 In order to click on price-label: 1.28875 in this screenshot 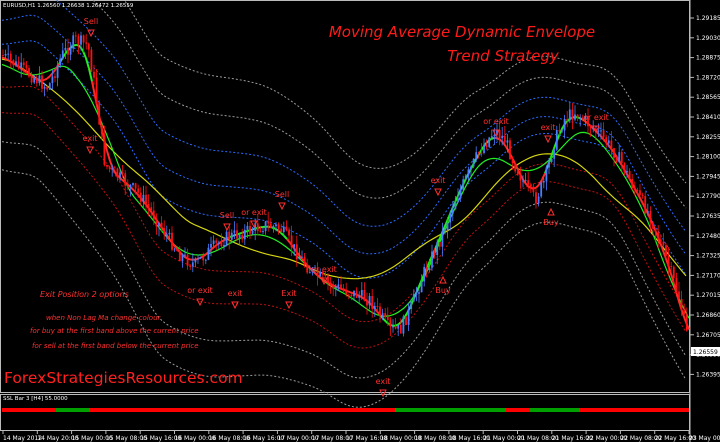, I will do `click(708, 58)`.